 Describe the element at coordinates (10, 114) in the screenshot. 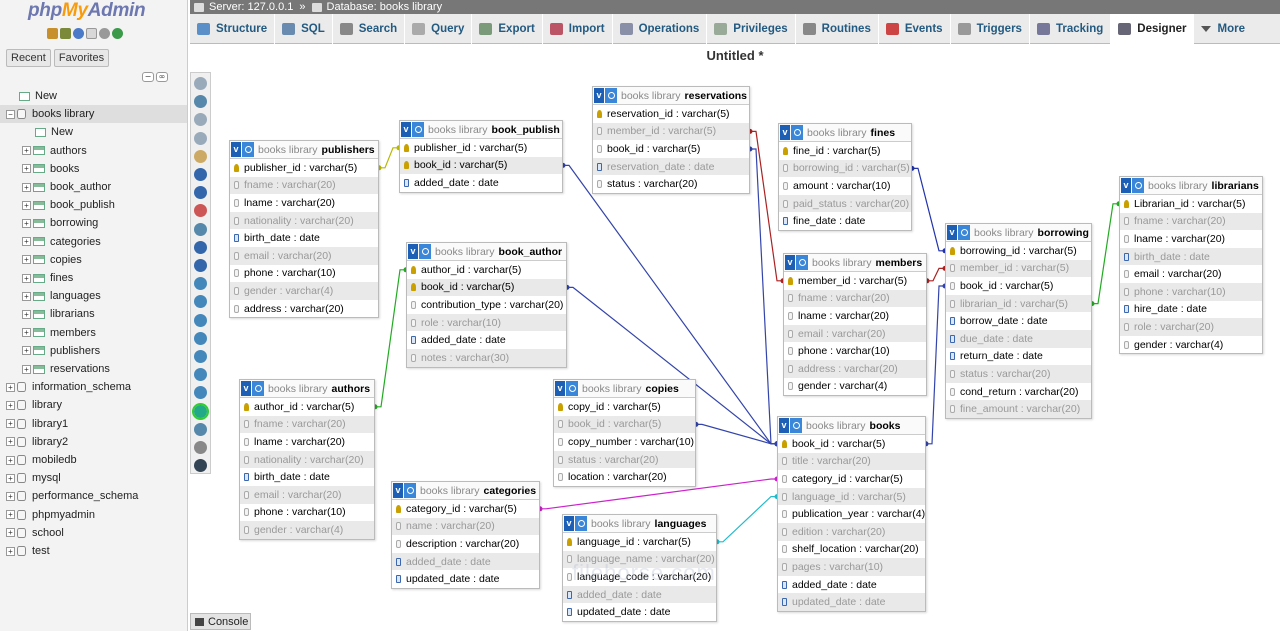

I see `collapse-icon: −` at that location.